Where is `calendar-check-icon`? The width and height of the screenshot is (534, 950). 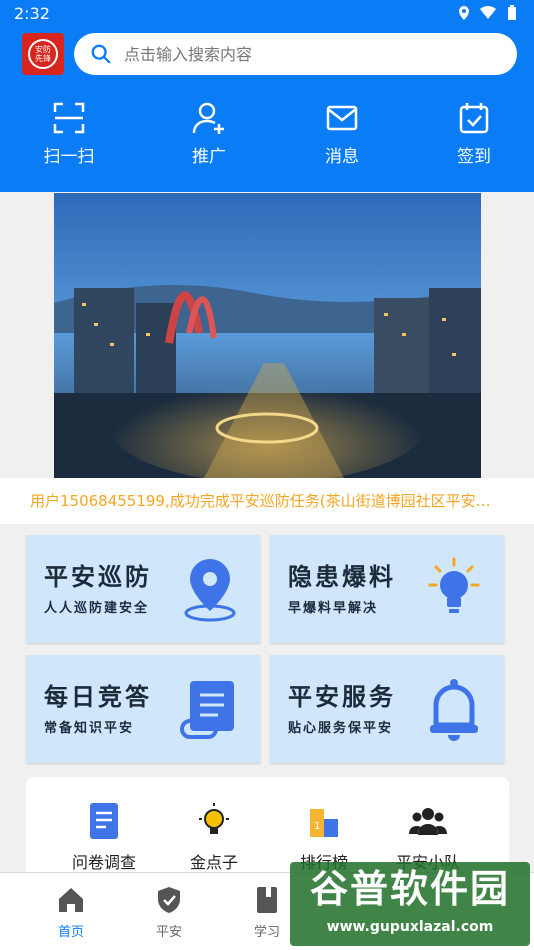
calendar-check-icon is located at coordinates (474, 118).